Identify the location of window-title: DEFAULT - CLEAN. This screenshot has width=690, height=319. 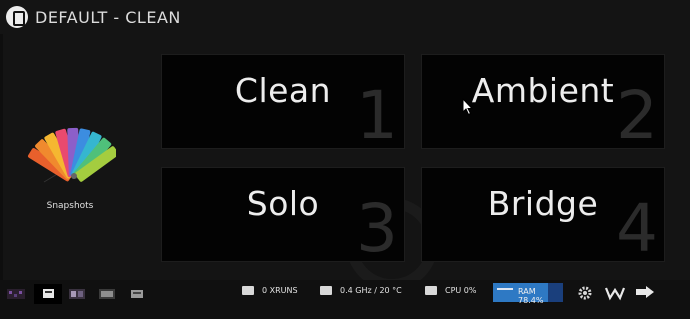
(108, 17).